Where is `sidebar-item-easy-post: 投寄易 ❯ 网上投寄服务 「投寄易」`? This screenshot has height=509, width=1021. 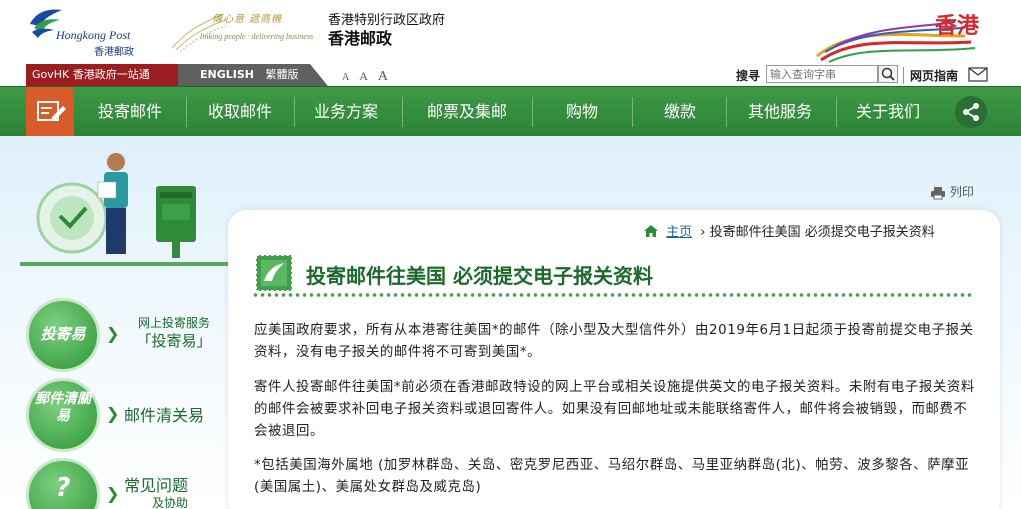 sidebar-item-easy-post: 投寄易 ❯ 网上投寄服务 「投寄易」 is located at coordinates (131, 335).